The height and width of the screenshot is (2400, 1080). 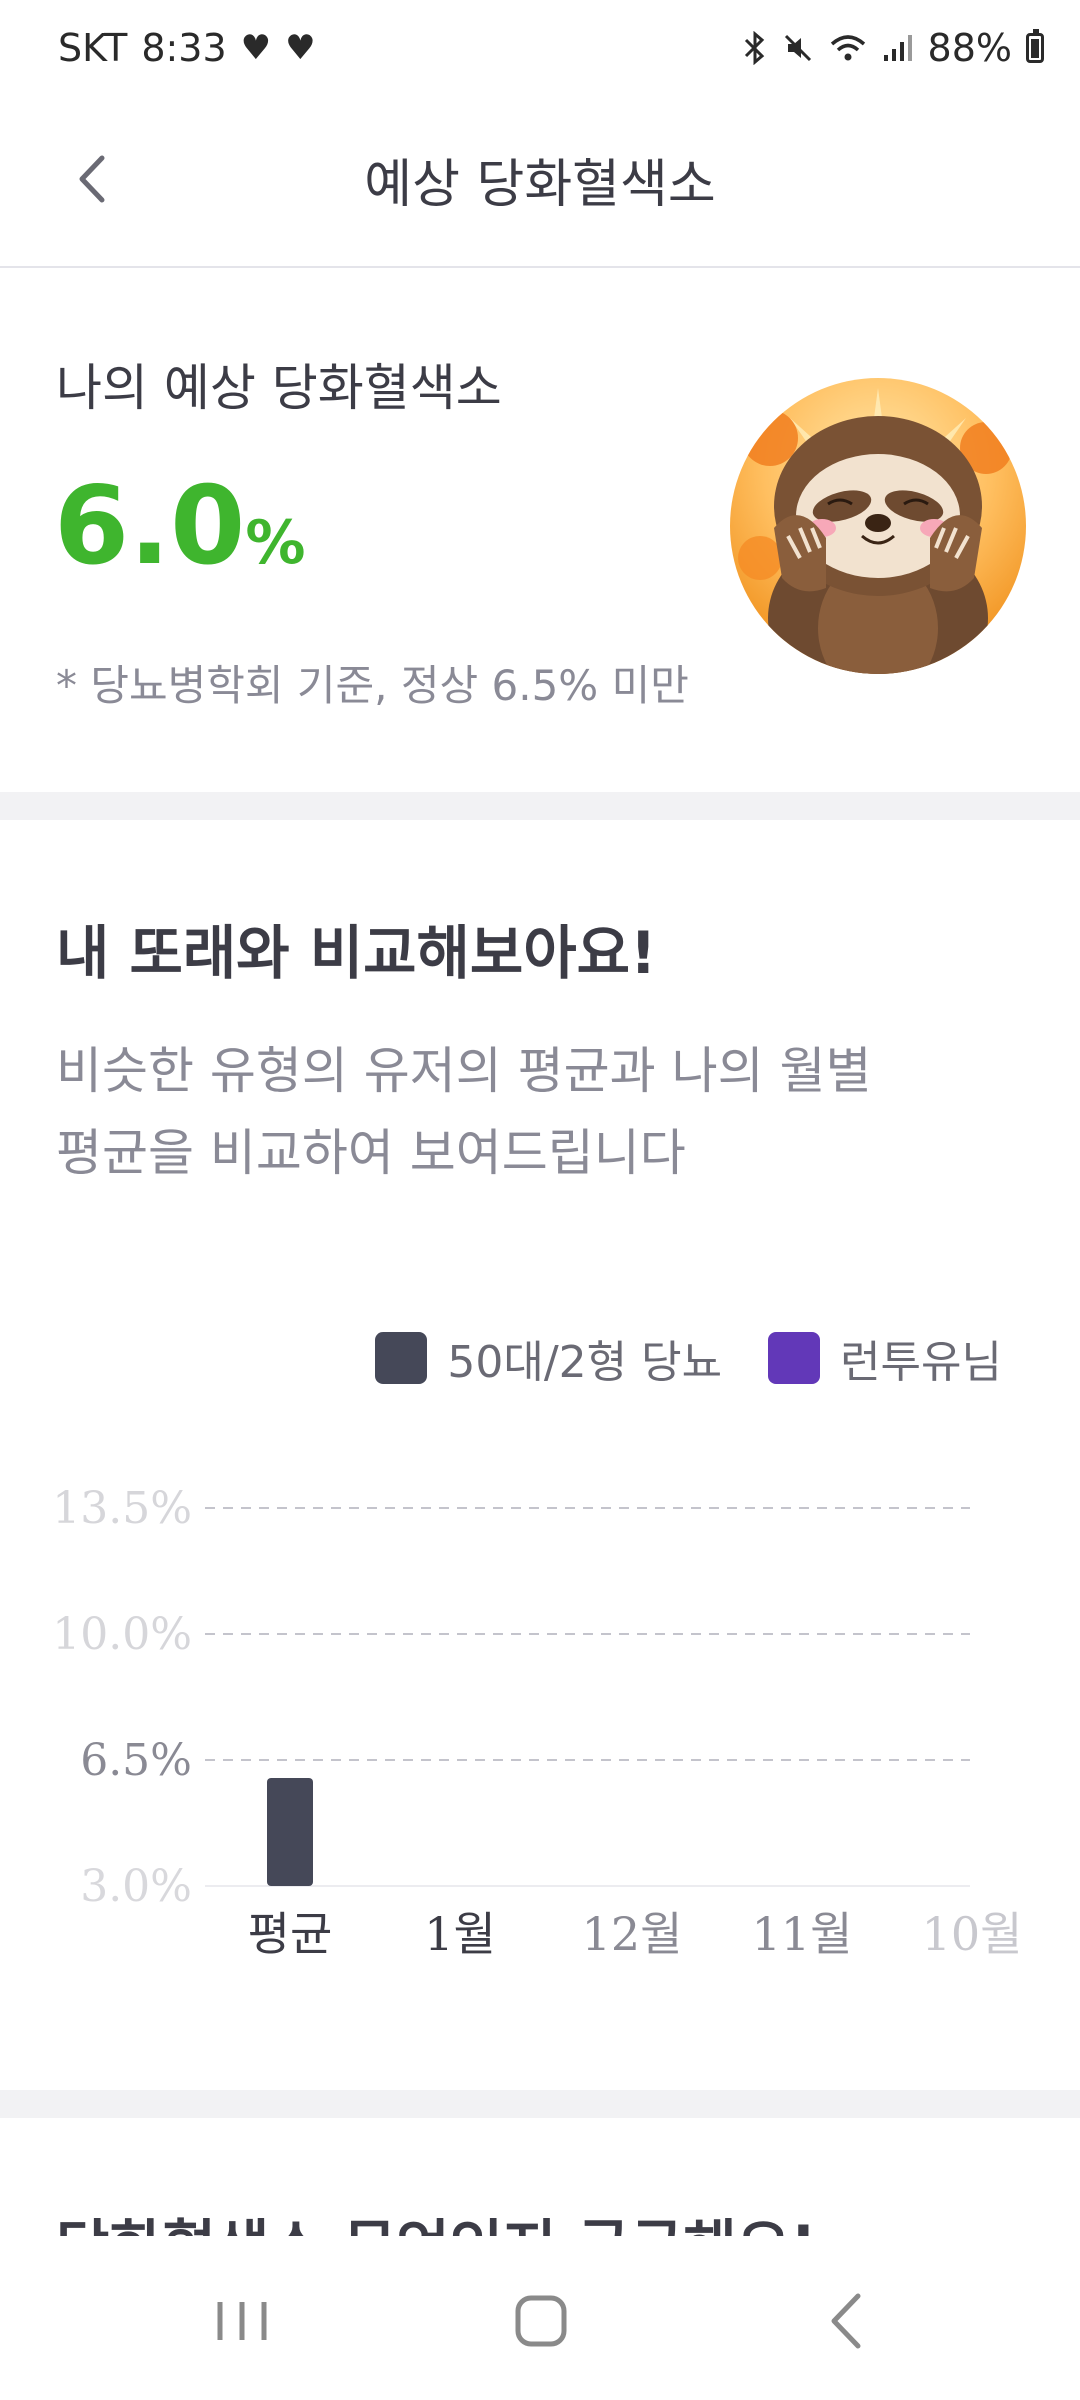 What do you see at coordinates (897, 48) in the screenshot?
I see `signal-icon` at bounding box center [897, 48].